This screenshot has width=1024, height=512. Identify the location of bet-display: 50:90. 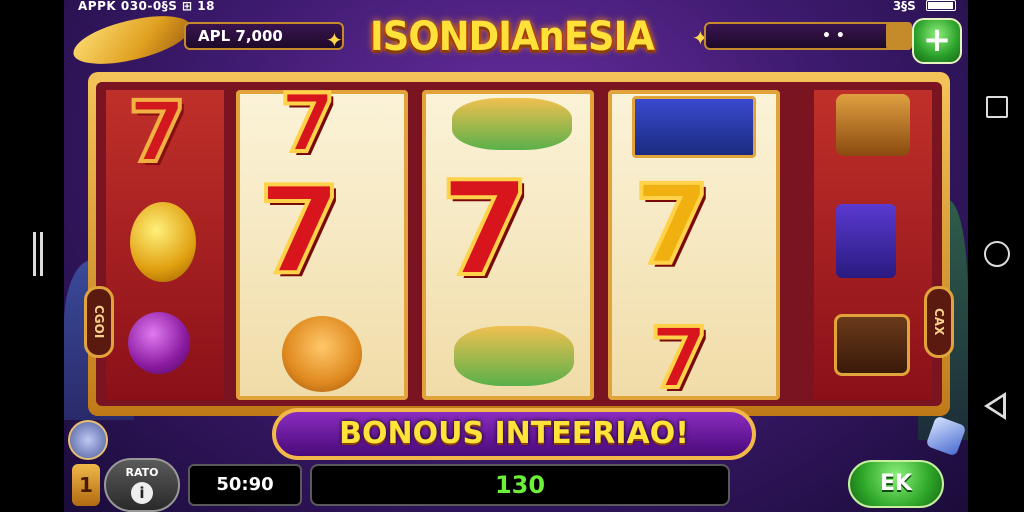
(245, 485).